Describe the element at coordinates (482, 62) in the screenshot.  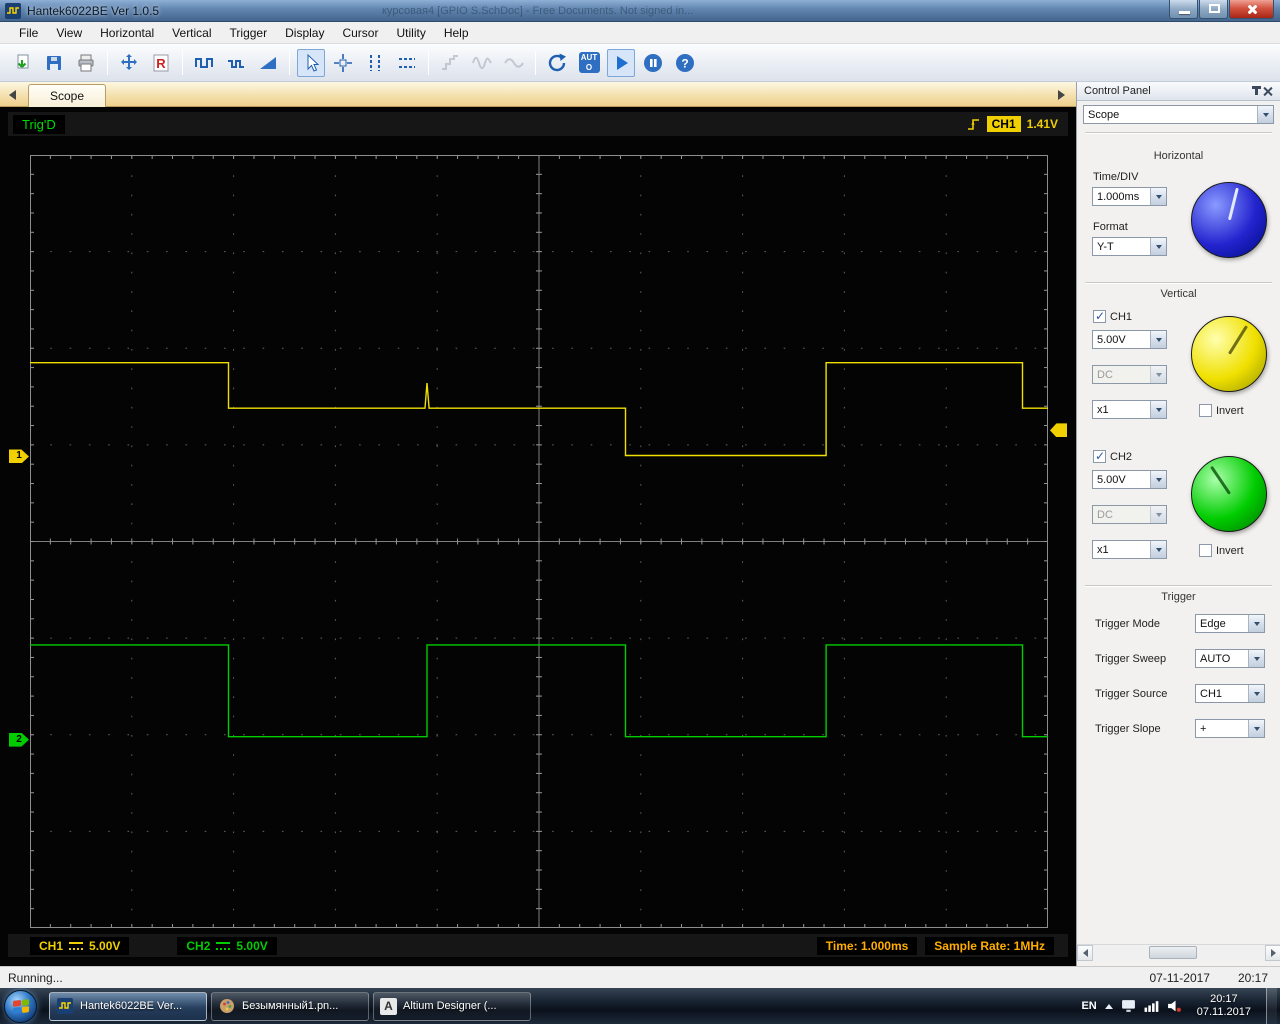
I see `sine-interpolation-icon` at that location.